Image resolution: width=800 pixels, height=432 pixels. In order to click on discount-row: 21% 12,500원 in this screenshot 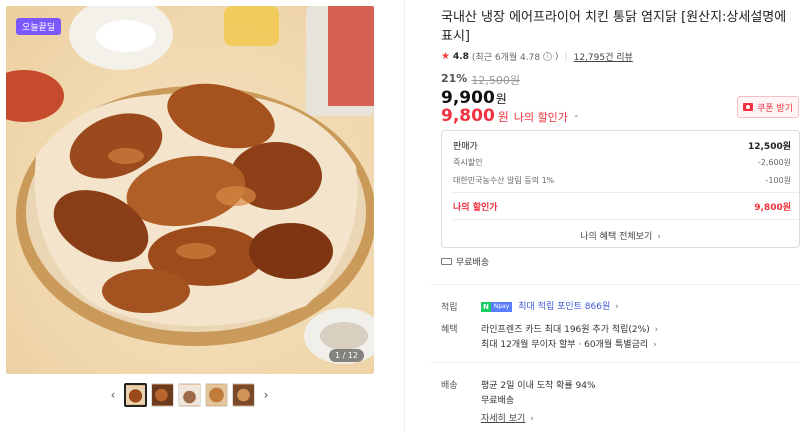, I will do `click(480, 80)`.